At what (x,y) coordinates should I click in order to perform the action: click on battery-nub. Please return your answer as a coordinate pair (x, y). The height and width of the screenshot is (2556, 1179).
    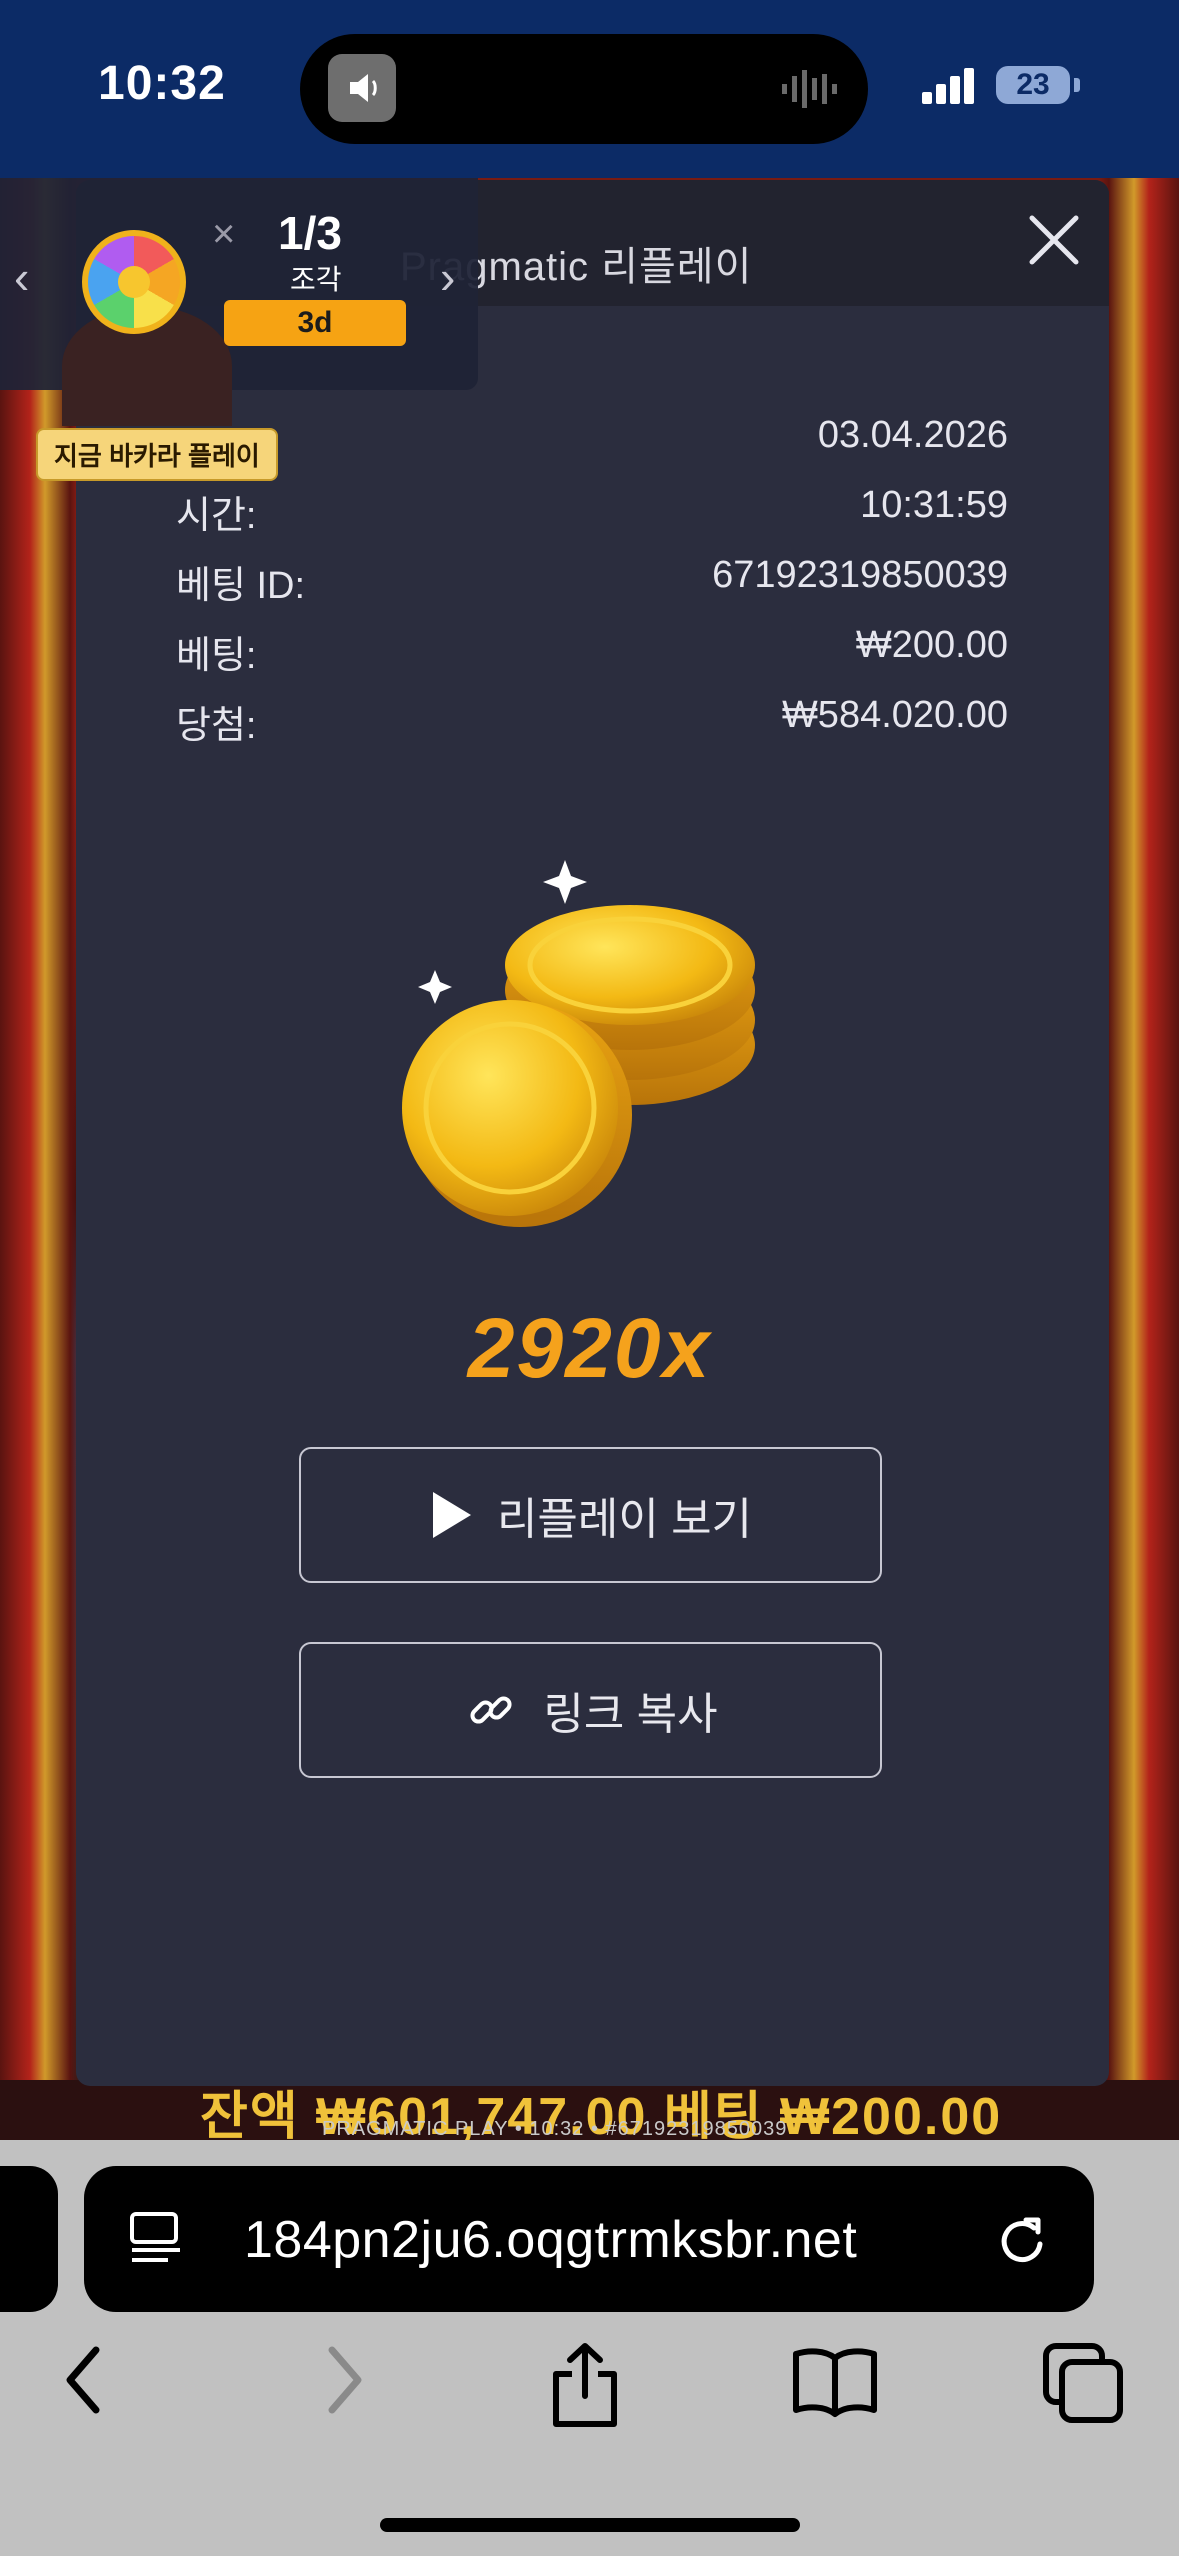
    Looking at the image, I should click on (1077, 85).